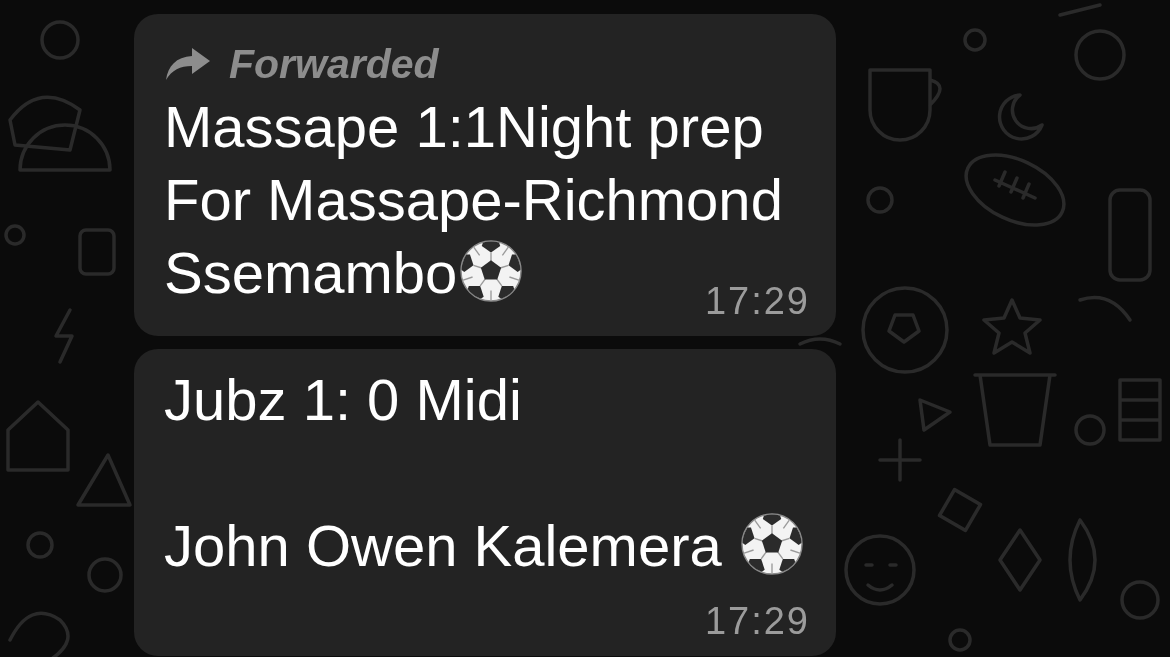 Image resolution: width=1170 pixels, height=657 pixels. Describe the element at coordinates (188, 64) in the screenshot. I see `curved-arrow-icon` at that location.